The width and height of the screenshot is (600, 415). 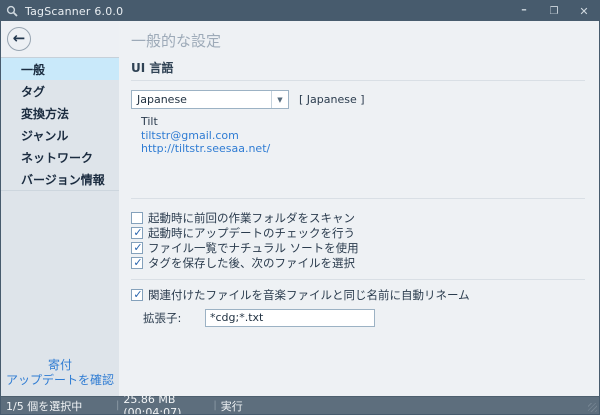 I want to click on sidebar-item-label: ネットワーク, so click(x=57, y=157).